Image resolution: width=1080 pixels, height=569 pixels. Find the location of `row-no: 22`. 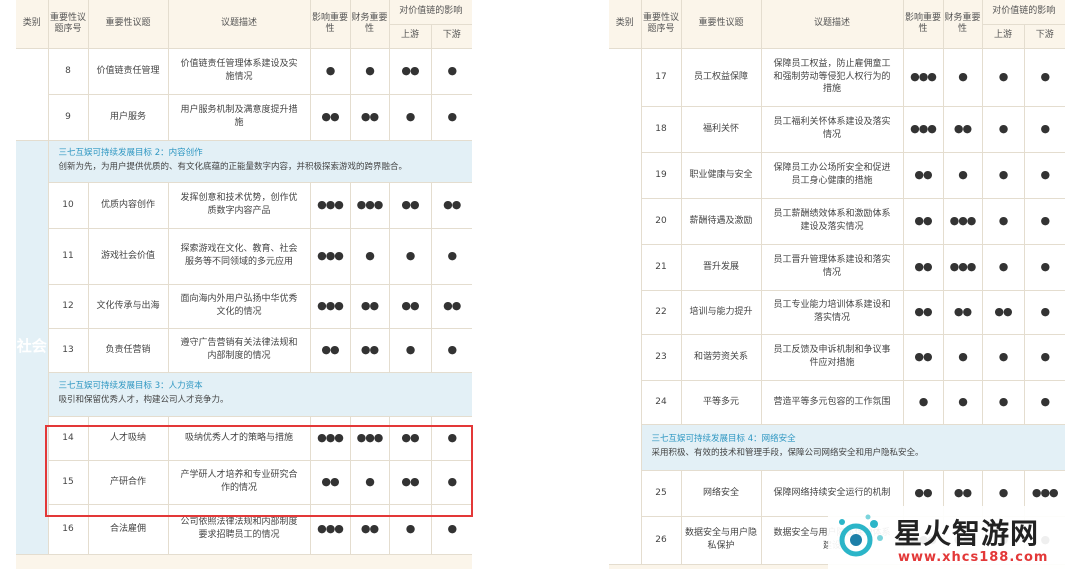

row-no: 22 is located at coordinates (661, 312).